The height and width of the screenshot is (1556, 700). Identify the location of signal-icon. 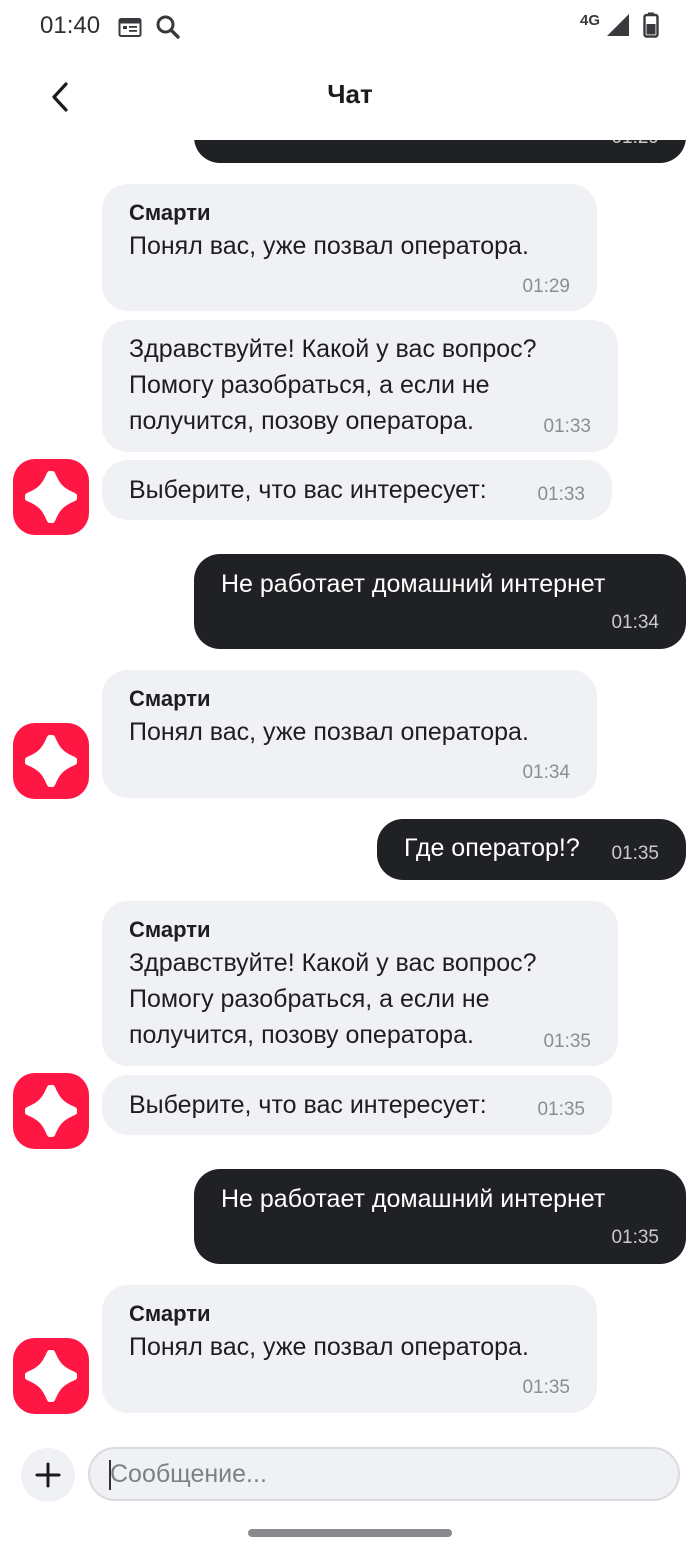
(617, 27).